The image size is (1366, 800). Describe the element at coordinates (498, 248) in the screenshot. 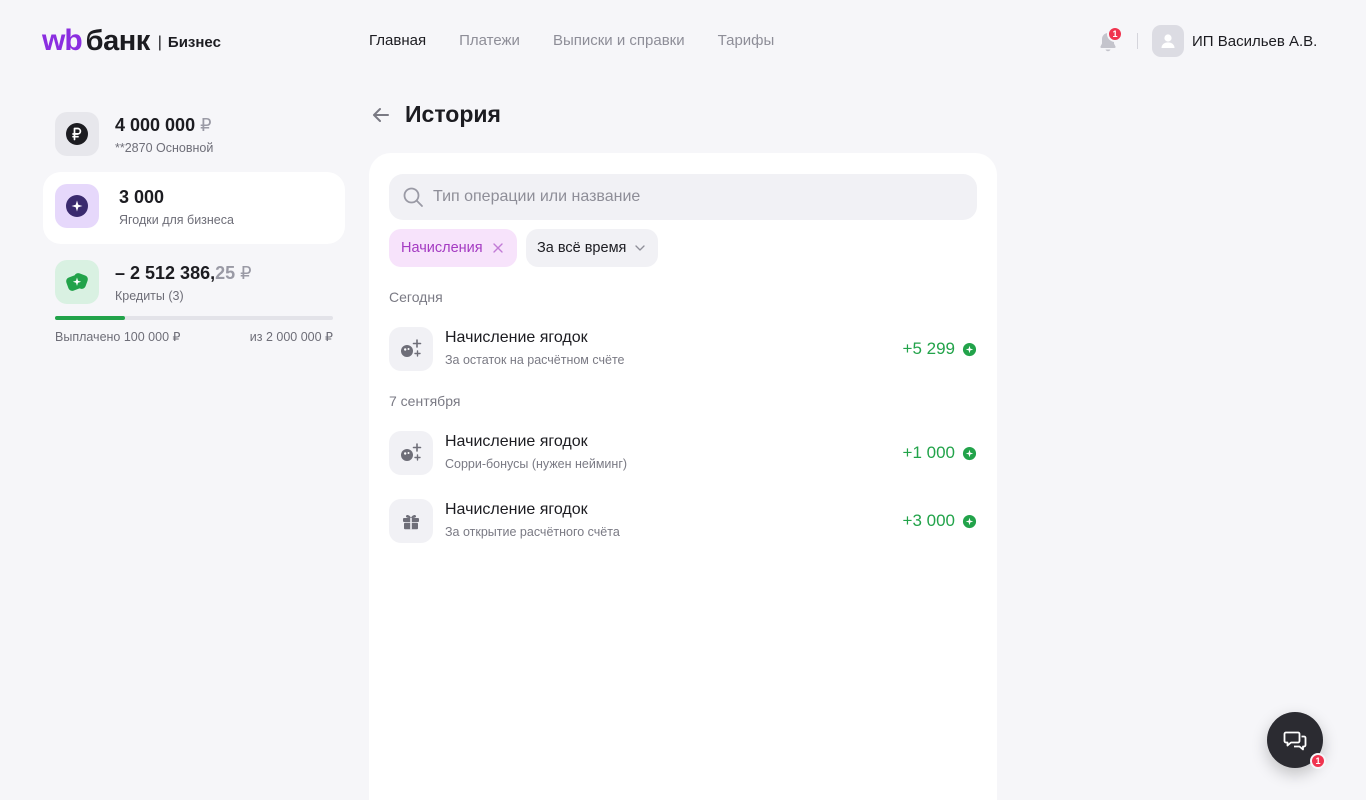

I see `close-icon` at that location.